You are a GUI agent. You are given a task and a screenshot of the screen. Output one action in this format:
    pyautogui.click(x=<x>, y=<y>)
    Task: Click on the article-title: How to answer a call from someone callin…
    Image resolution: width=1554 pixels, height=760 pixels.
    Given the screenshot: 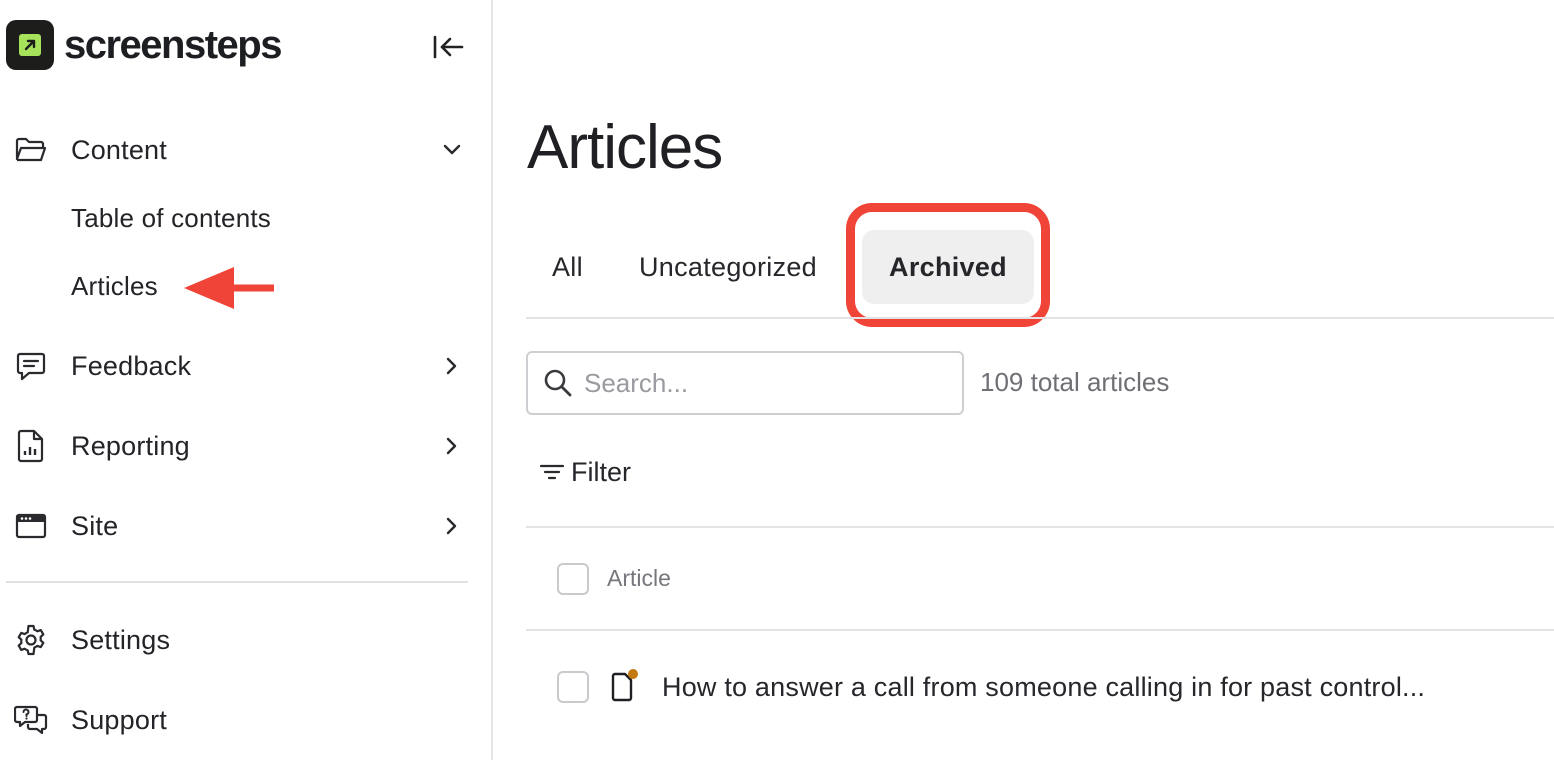 What is the action you would take?
    pyautogui.click(x=1043, y=687)
    